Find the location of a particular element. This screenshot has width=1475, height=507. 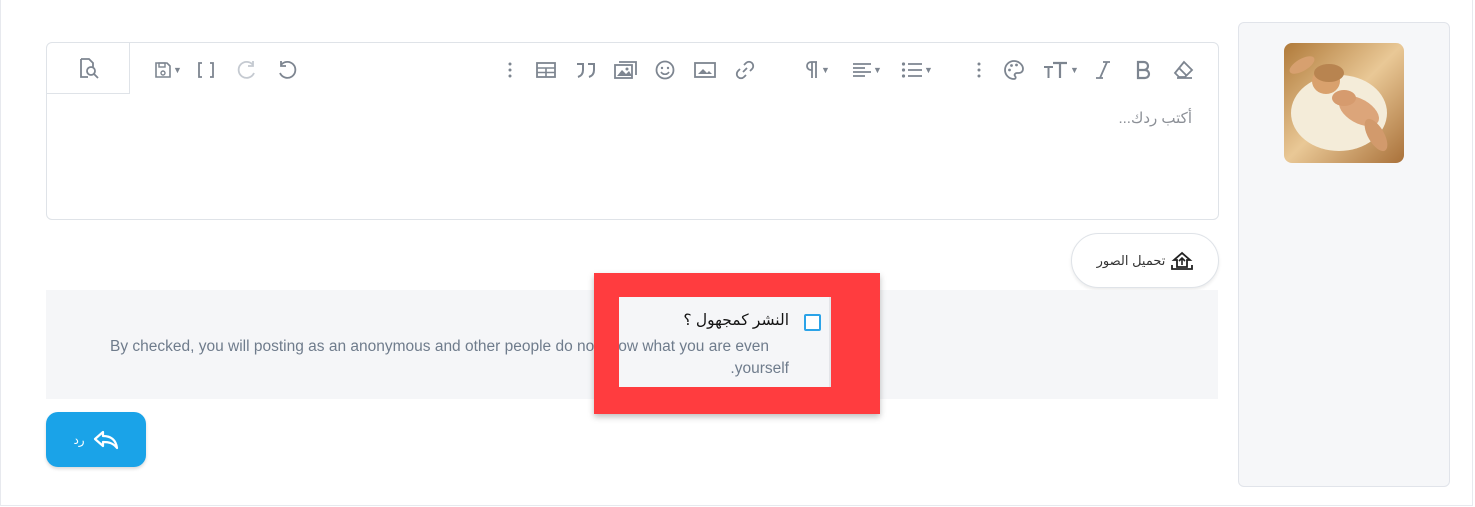

anonymous-checkbox is located at coordinates (812, 322).